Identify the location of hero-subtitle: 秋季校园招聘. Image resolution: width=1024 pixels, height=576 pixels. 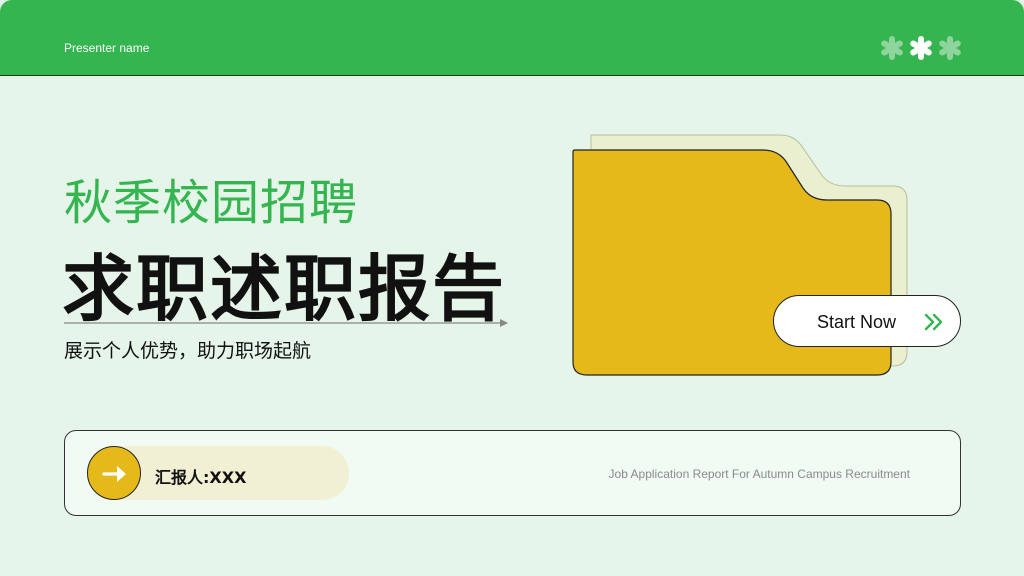
(211, 203).